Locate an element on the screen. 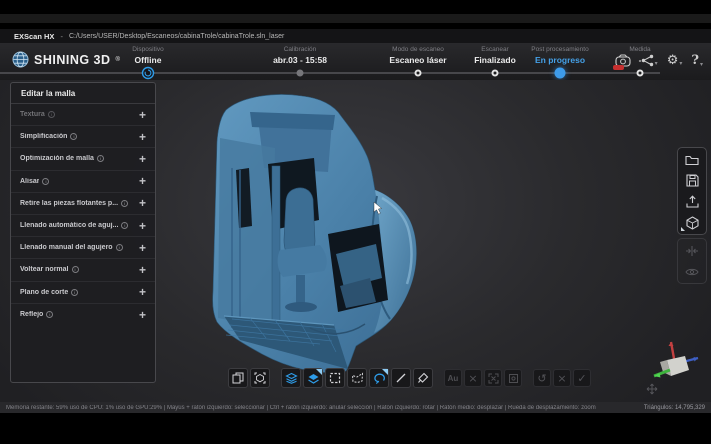 Image resolution: width=711 pixels, height=444 pixels. rect-select-icon is located at coordinates (335, 378).